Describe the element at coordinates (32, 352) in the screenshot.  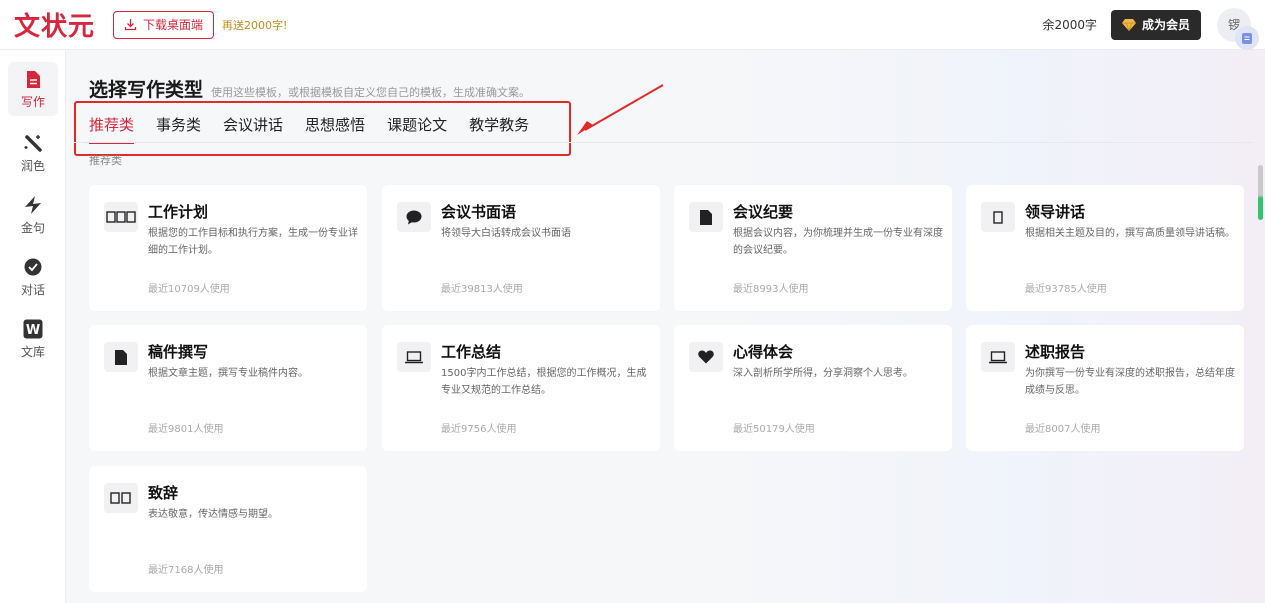
I see `sidebar-item-label: 文库` at that location.